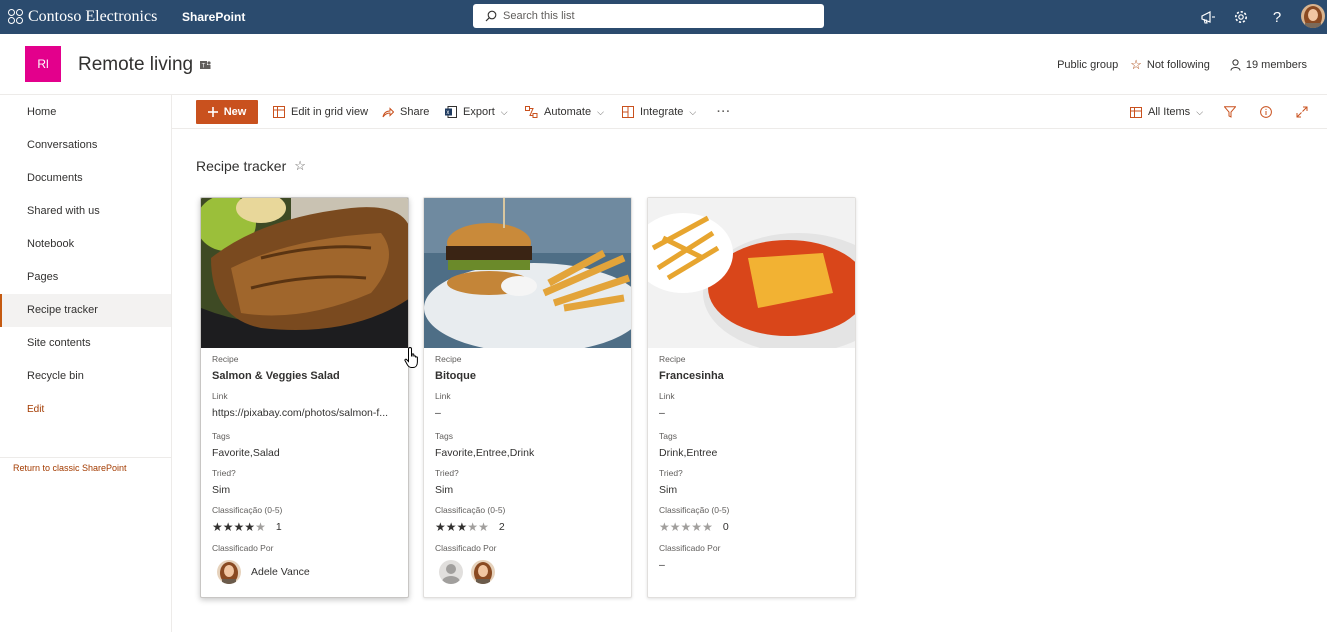 The image size is (1327, 632). Describe the element at coordinates (753, 527) in the screenshot. I see `rating-stars: ★ ★ ★ ★ ★ 0` at that location.